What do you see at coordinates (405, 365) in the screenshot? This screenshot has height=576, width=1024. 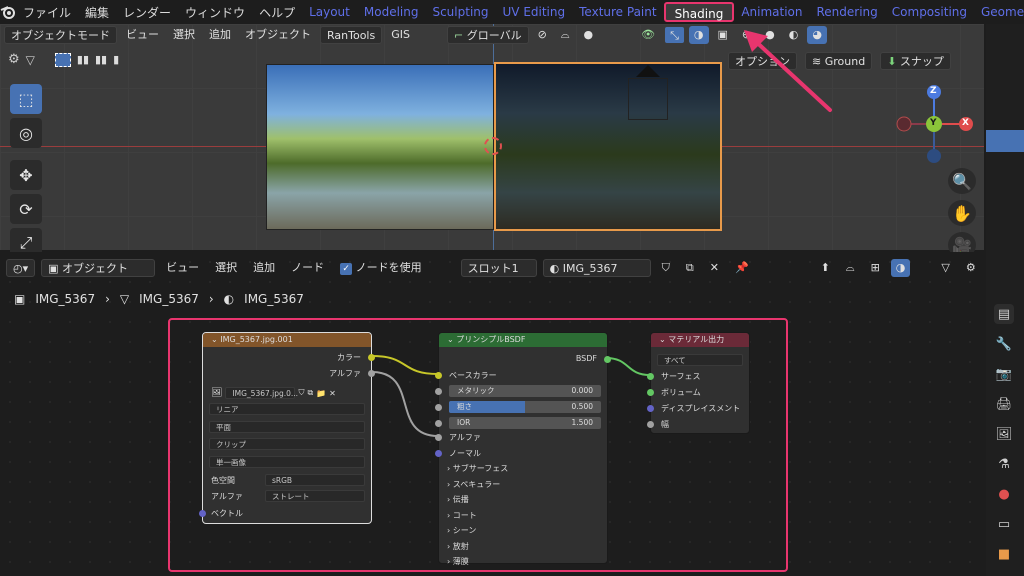 I see `link-color-basecolor` at bounding box center [405, 365].